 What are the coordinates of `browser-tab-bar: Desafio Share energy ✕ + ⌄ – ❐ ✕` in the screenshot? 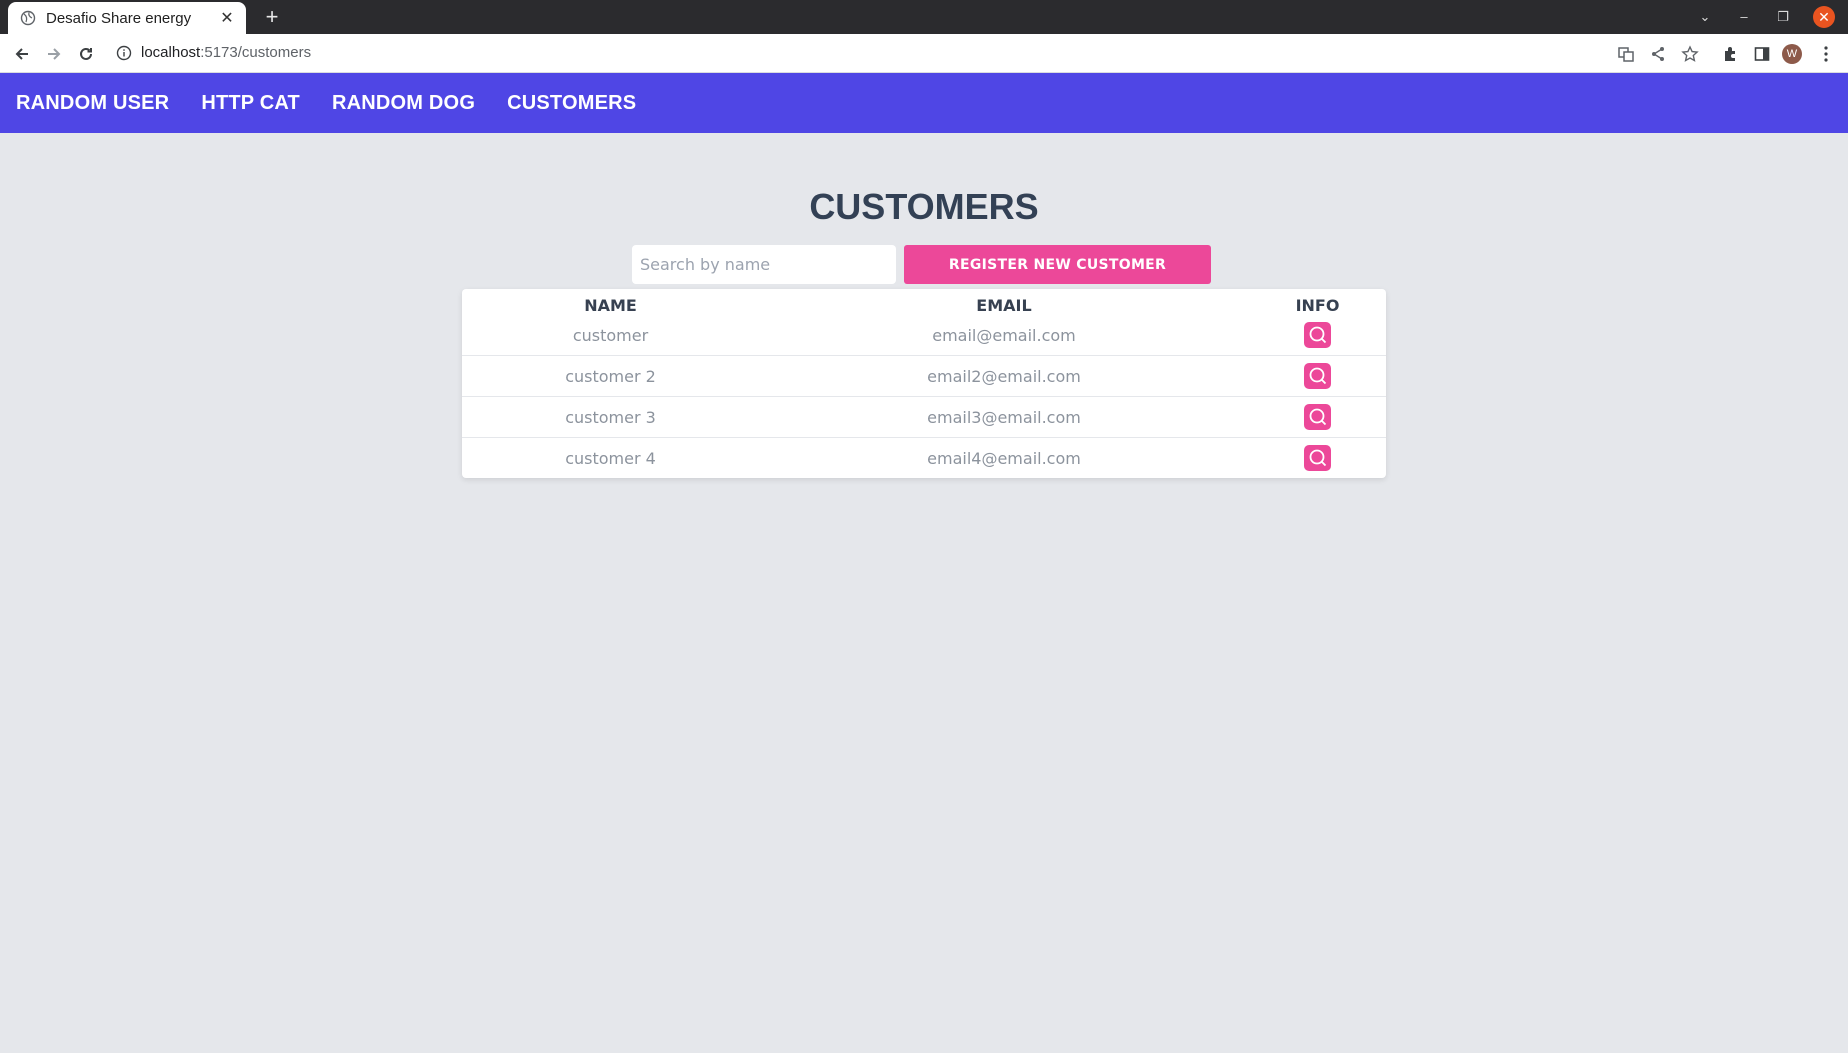 It's located at (924, 17).